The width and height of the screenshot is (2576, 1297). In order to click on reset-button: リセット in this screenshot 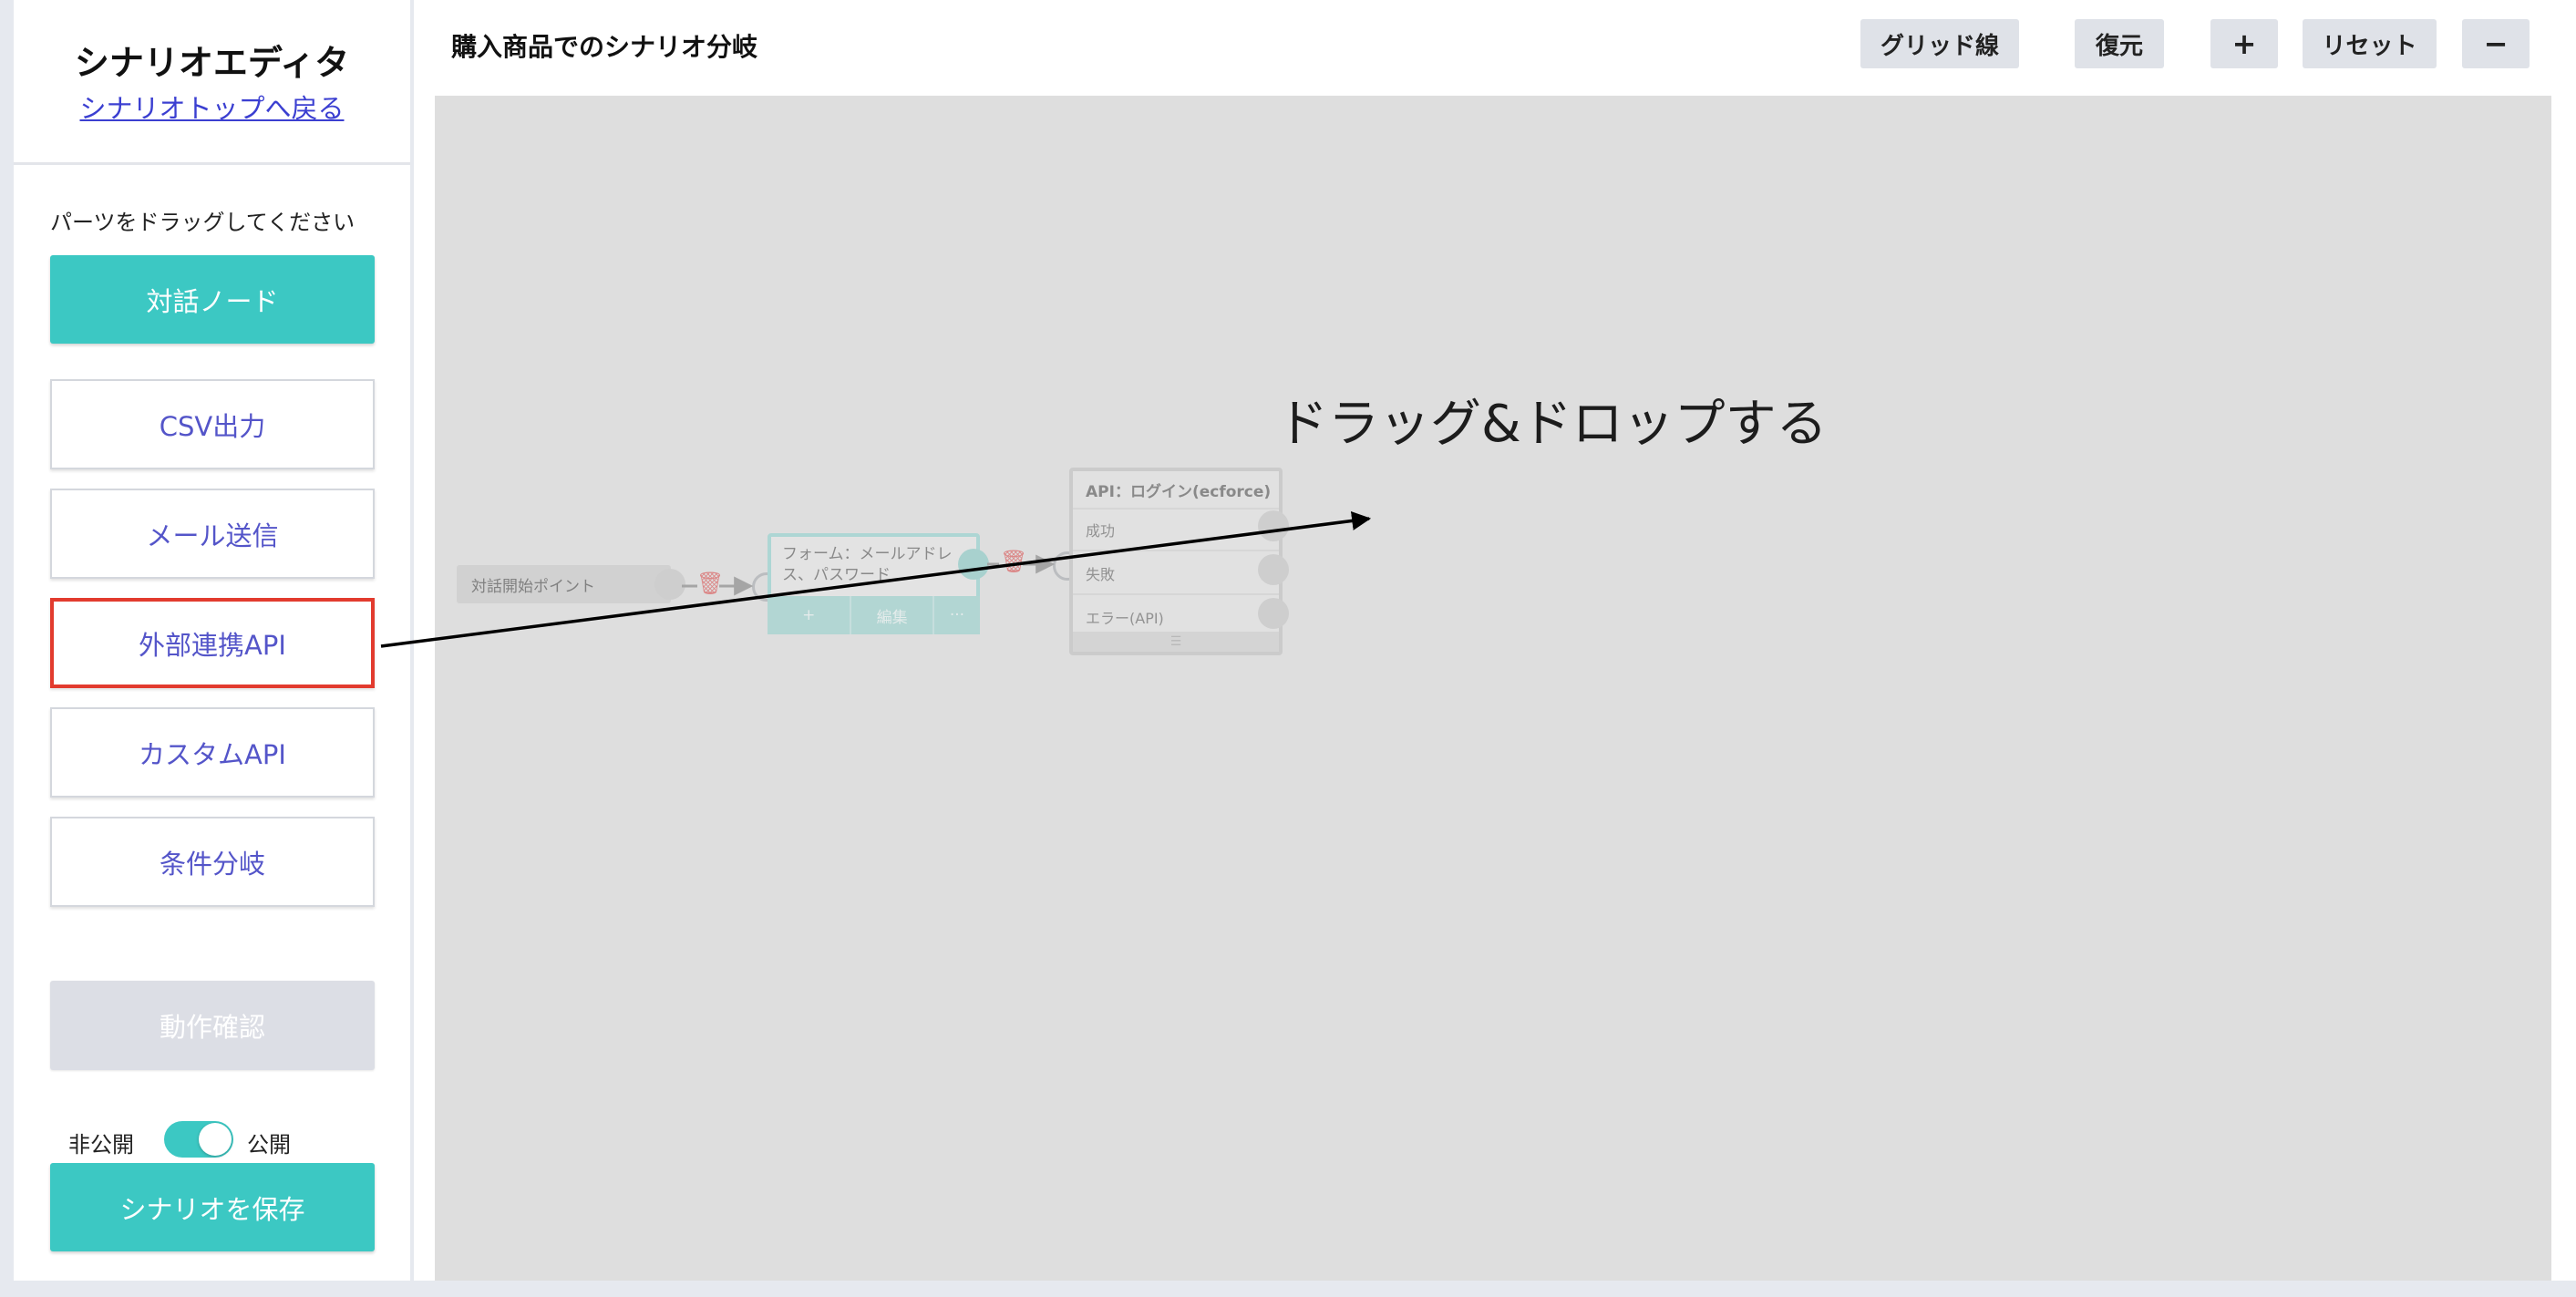, I will do `click(2370, 43)`.